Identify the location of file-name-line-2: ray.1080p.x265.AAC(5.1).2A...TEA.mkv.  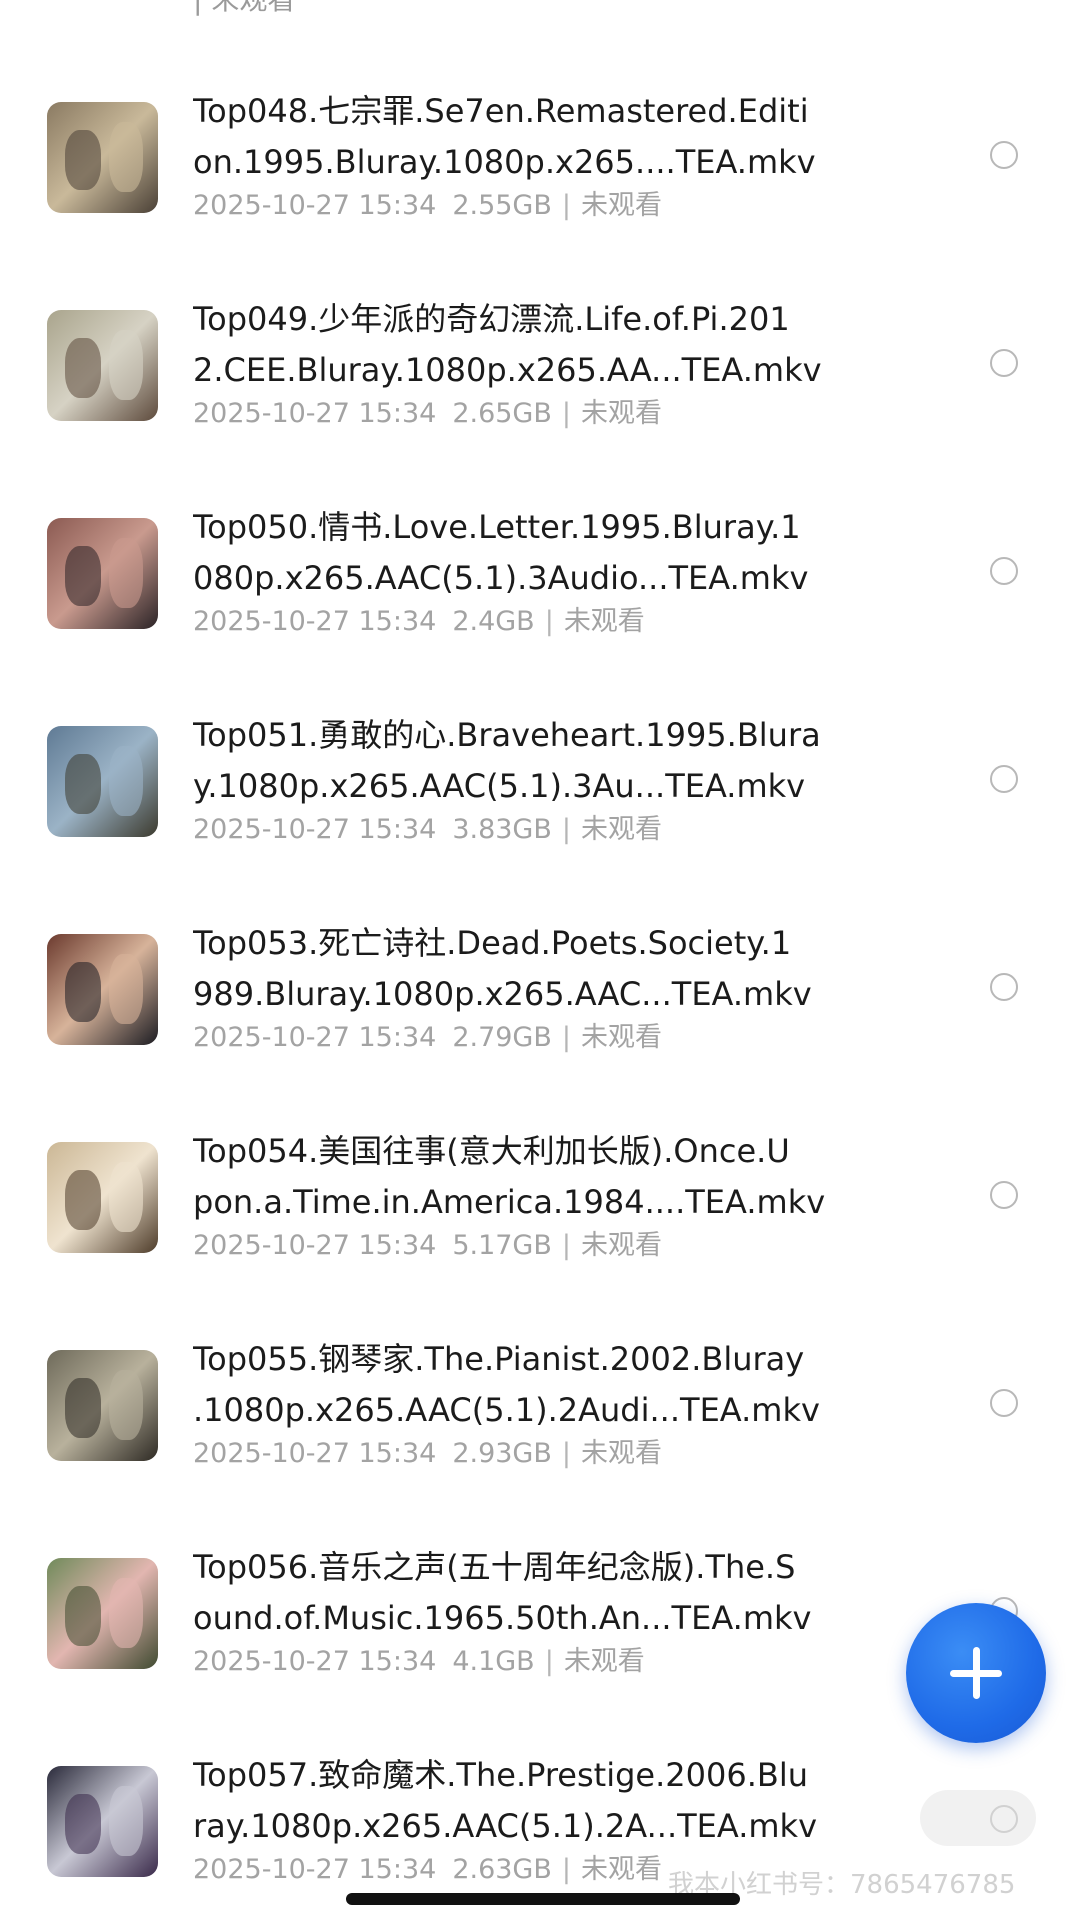
(505, 1826).